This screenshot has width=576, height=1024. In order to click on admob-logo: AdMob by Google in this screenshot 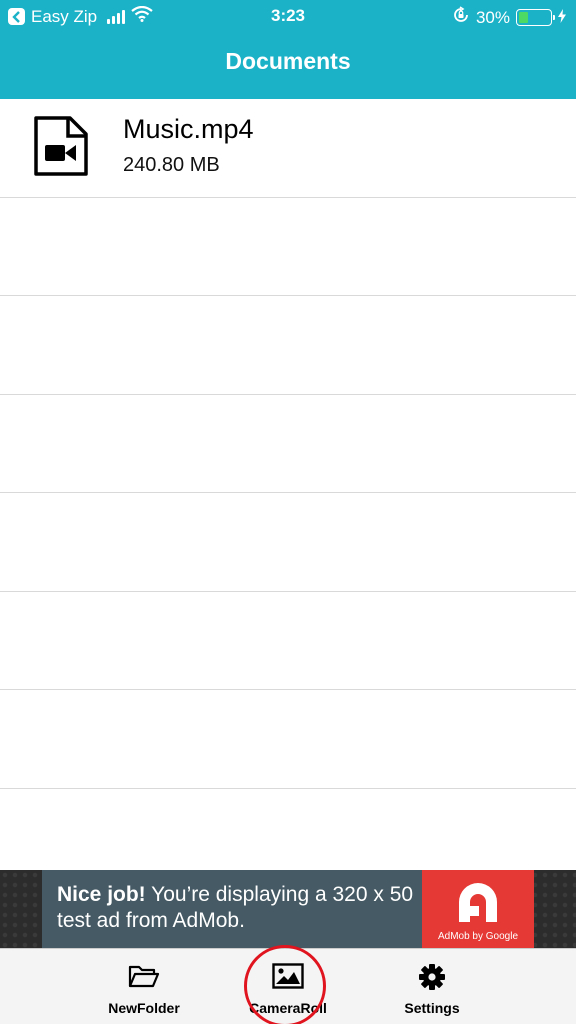, I will do `click(478, 909)`.